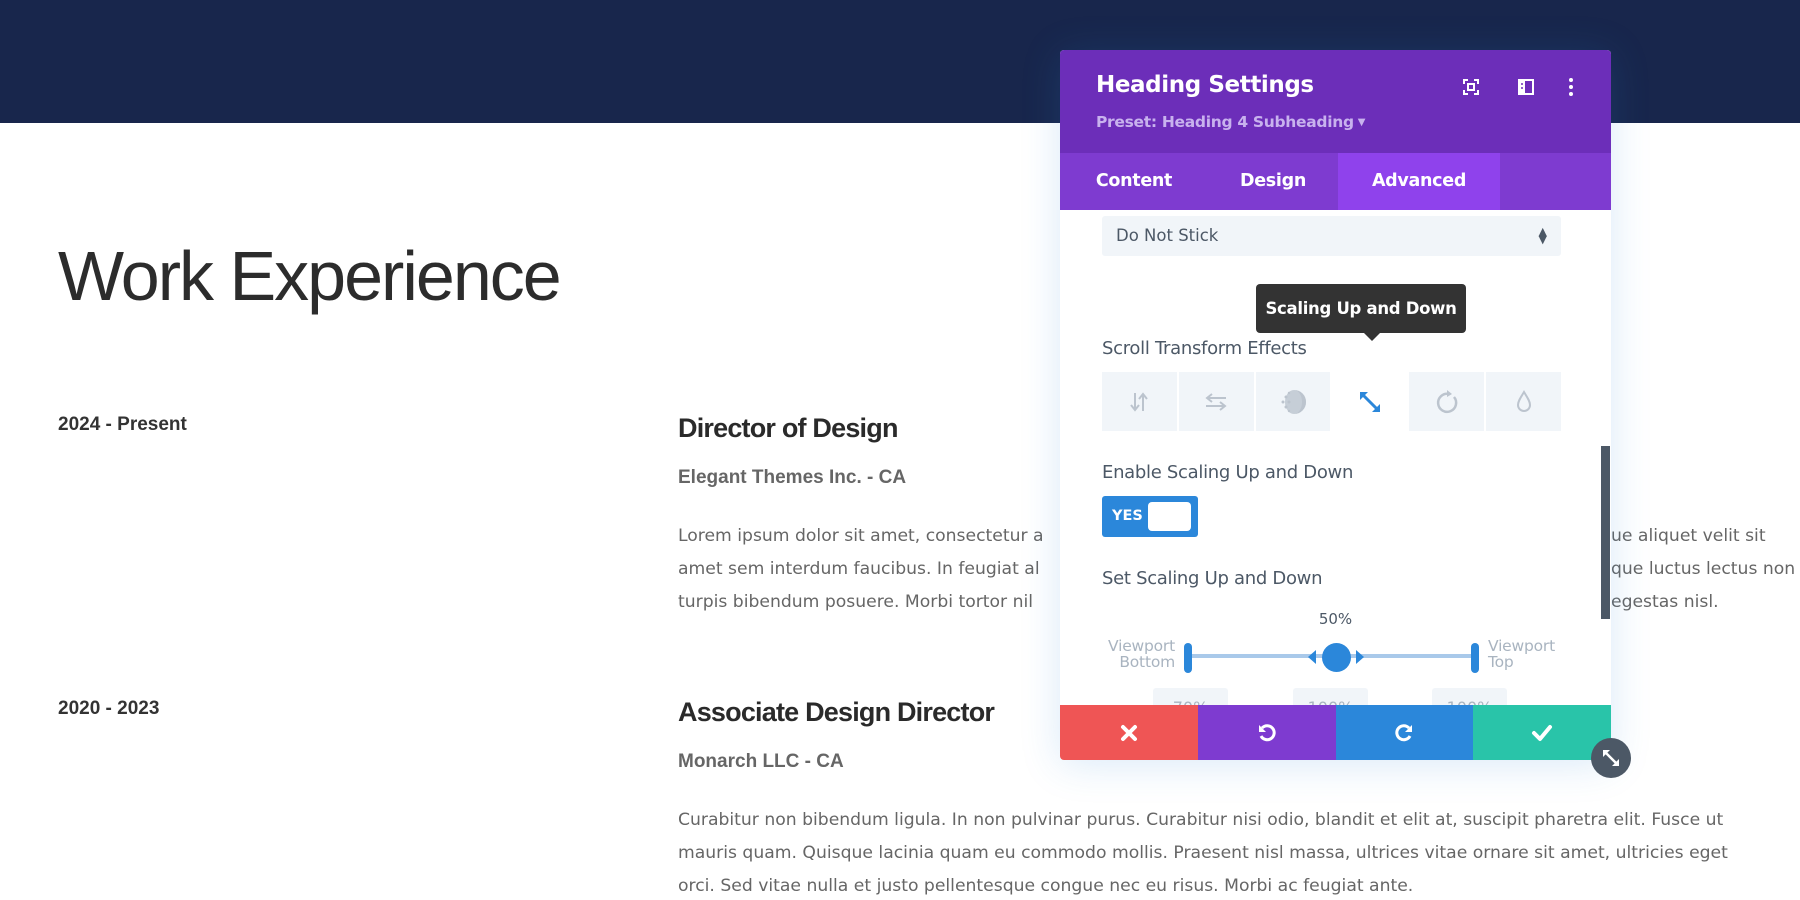 The width and height of the screenshot is (1800, 900). Describe the element at coordinates (1605, 532) in the screenshot. I see `modal-scrollbar` at that location.